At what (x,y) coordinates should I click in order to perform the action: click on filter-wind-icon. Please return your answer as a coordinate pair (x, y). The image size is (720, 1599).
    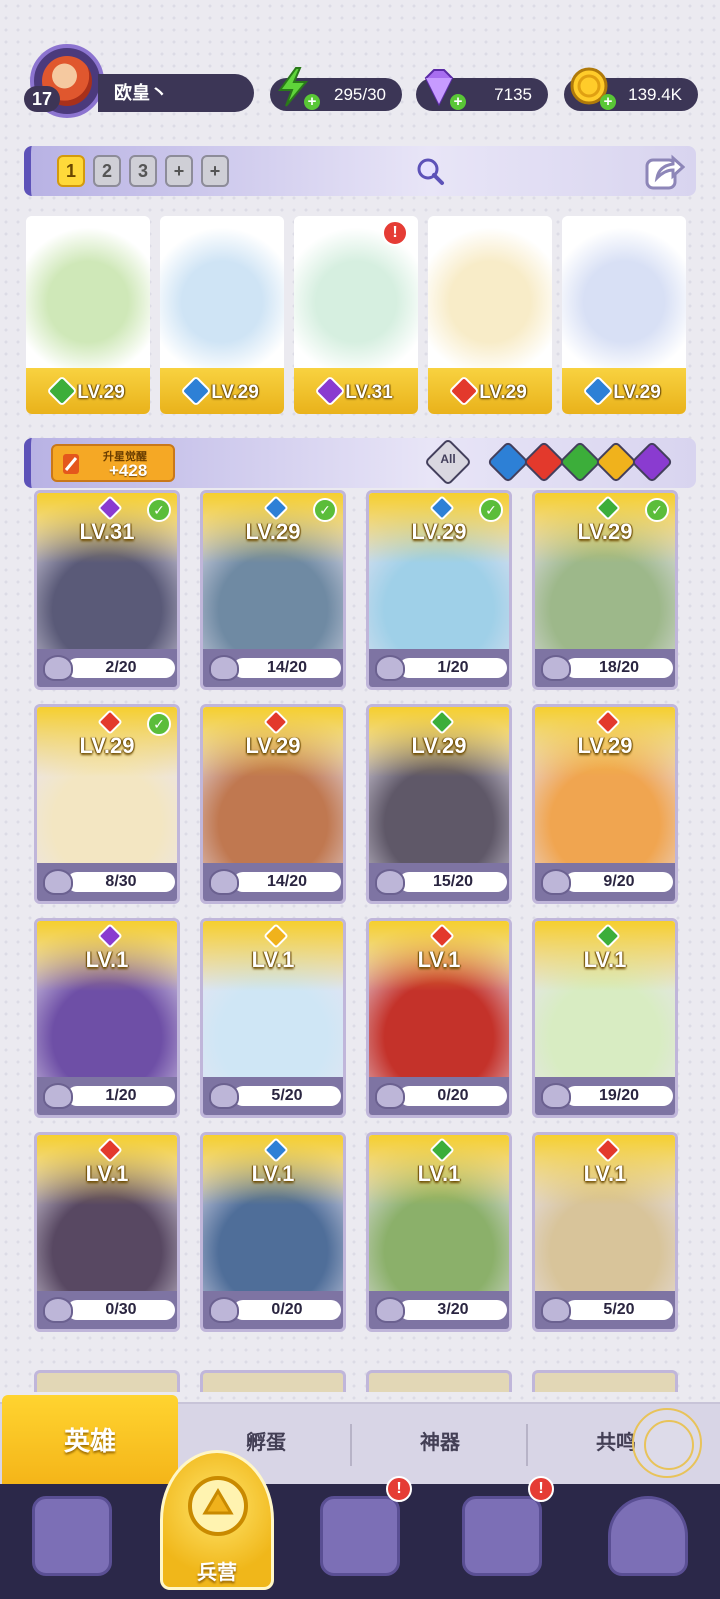
    Looking at the image, I should click on (580, 462).